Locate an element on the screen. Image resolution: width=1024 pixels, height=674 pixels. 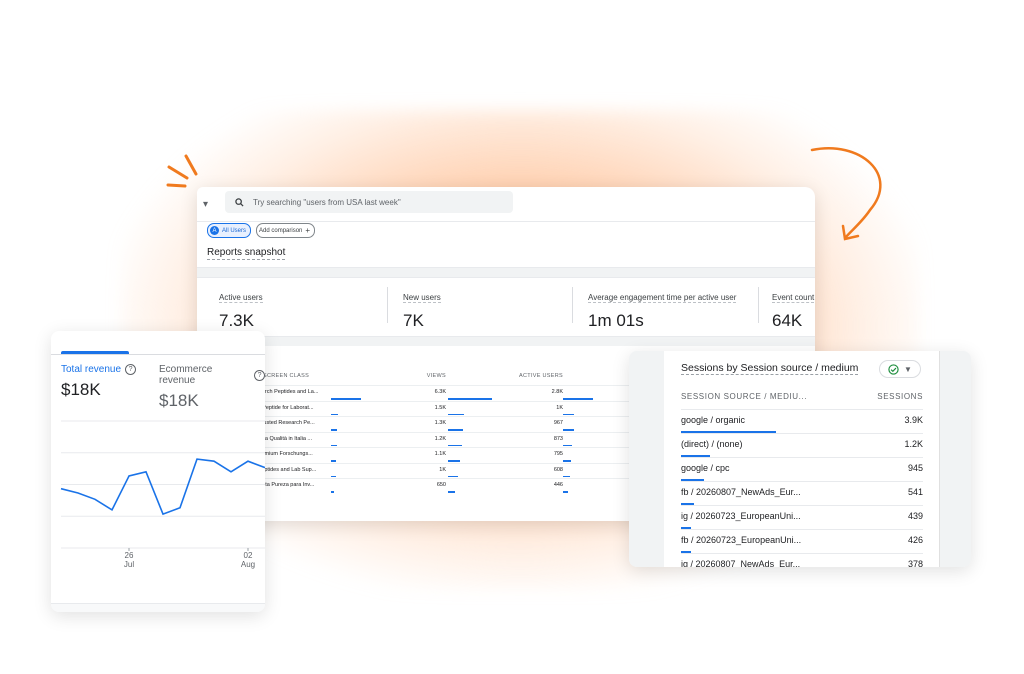
row-sessions: 1.2K is located at coordinates (913, 444).